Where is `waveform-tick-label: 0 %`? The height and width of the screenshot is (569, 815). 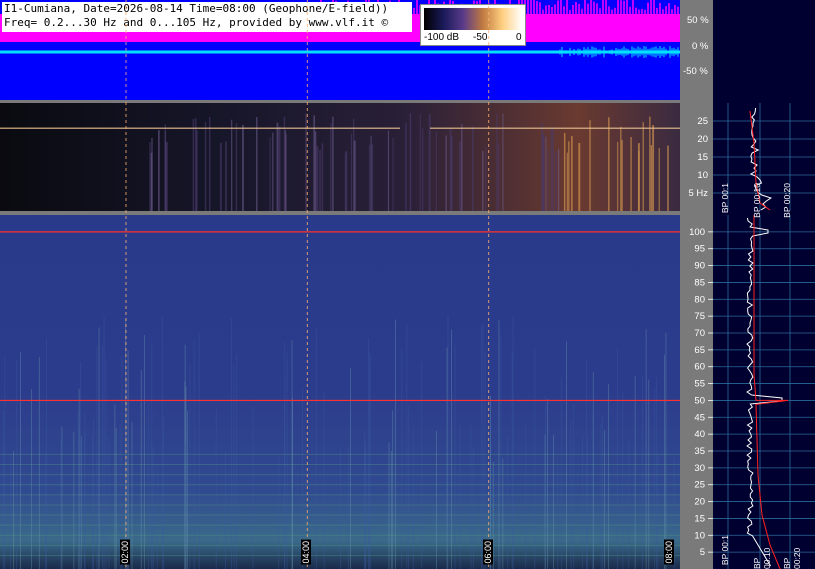
waveform-tick-label: 0 % is located at coordinates (700, 46).